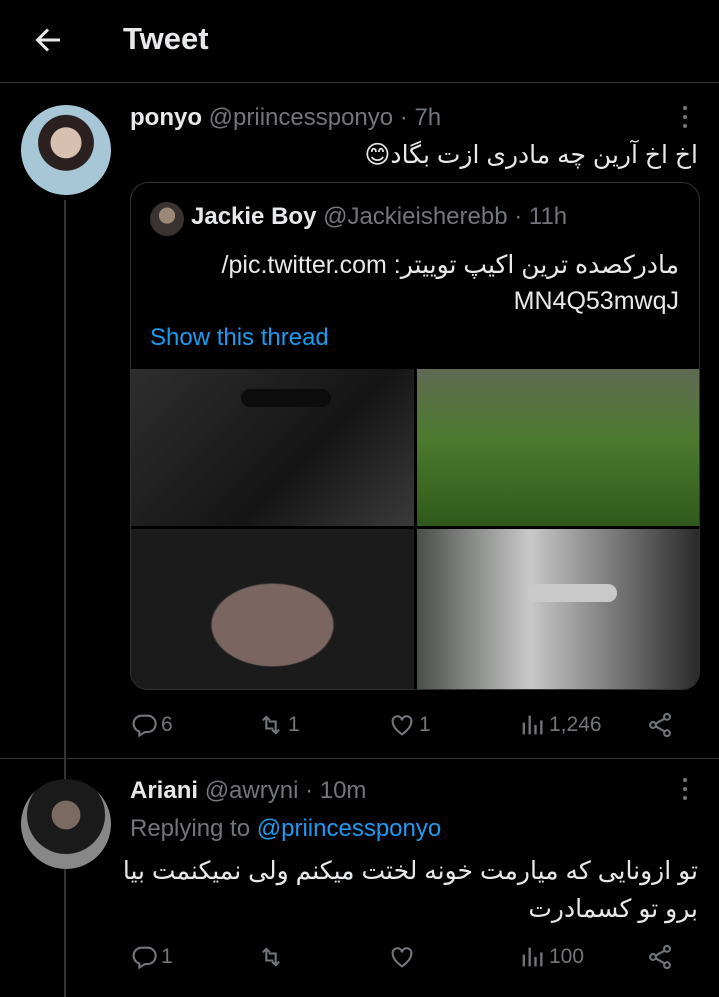  Describe the element at coordinates (164, 790) in the screenshot. I see `author-name: Ariani` at that location.